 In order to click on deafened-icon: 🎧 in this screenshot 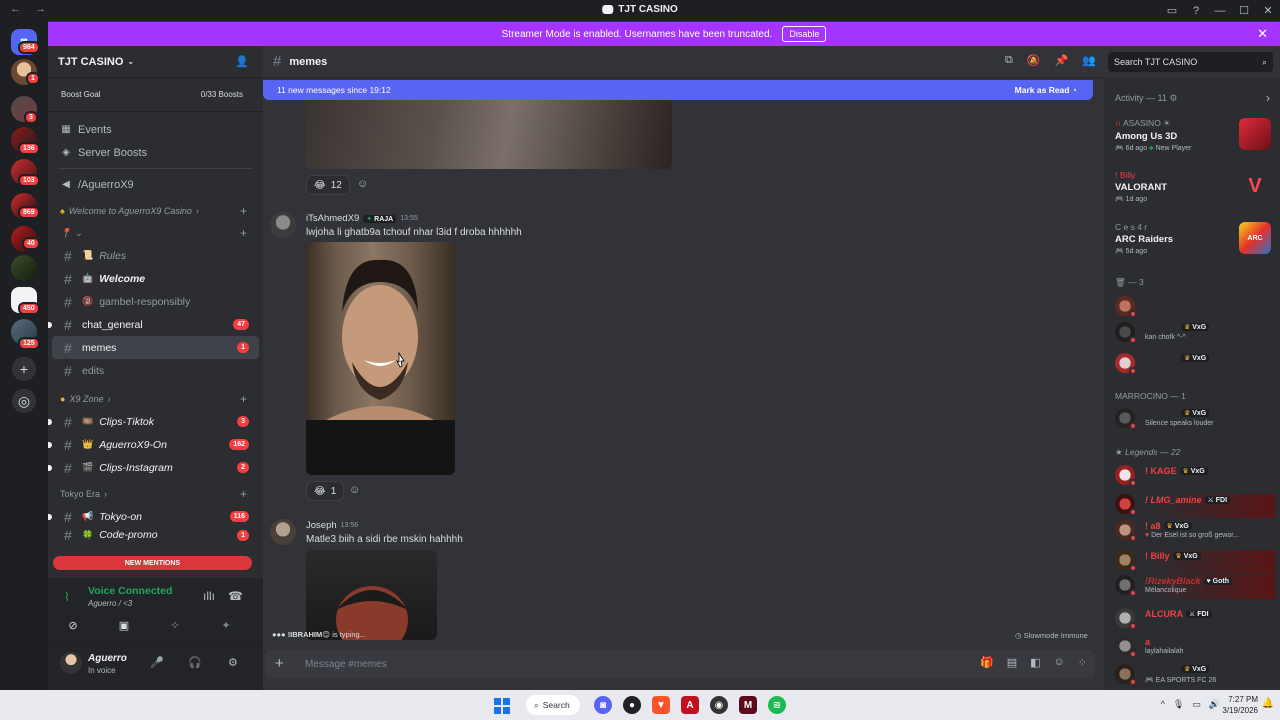, I will do `click(195, 662)`.